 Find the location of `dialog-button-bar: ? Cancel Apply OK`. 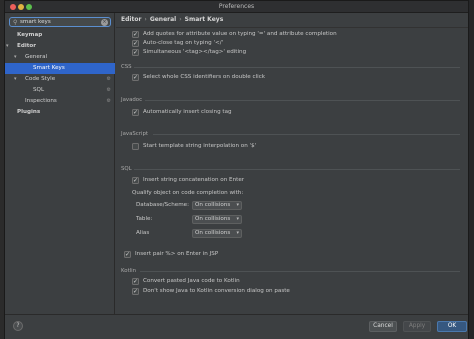

dialog-button-bar: ? Cancel Apply OK is located at coordinates (236, 326).